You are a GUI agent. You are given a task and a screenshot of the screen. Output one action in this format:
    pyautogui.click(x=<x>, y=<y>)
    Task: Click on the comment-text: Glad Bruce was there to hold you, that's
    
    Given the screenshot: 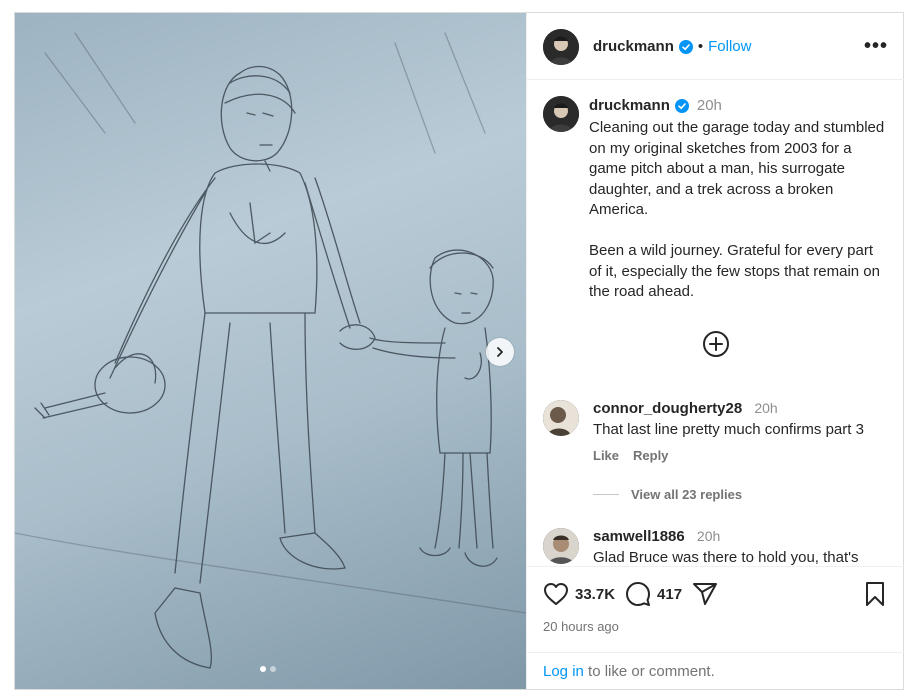 What is the action you would take?
    pyautogui.click(x=726, y=557)
    